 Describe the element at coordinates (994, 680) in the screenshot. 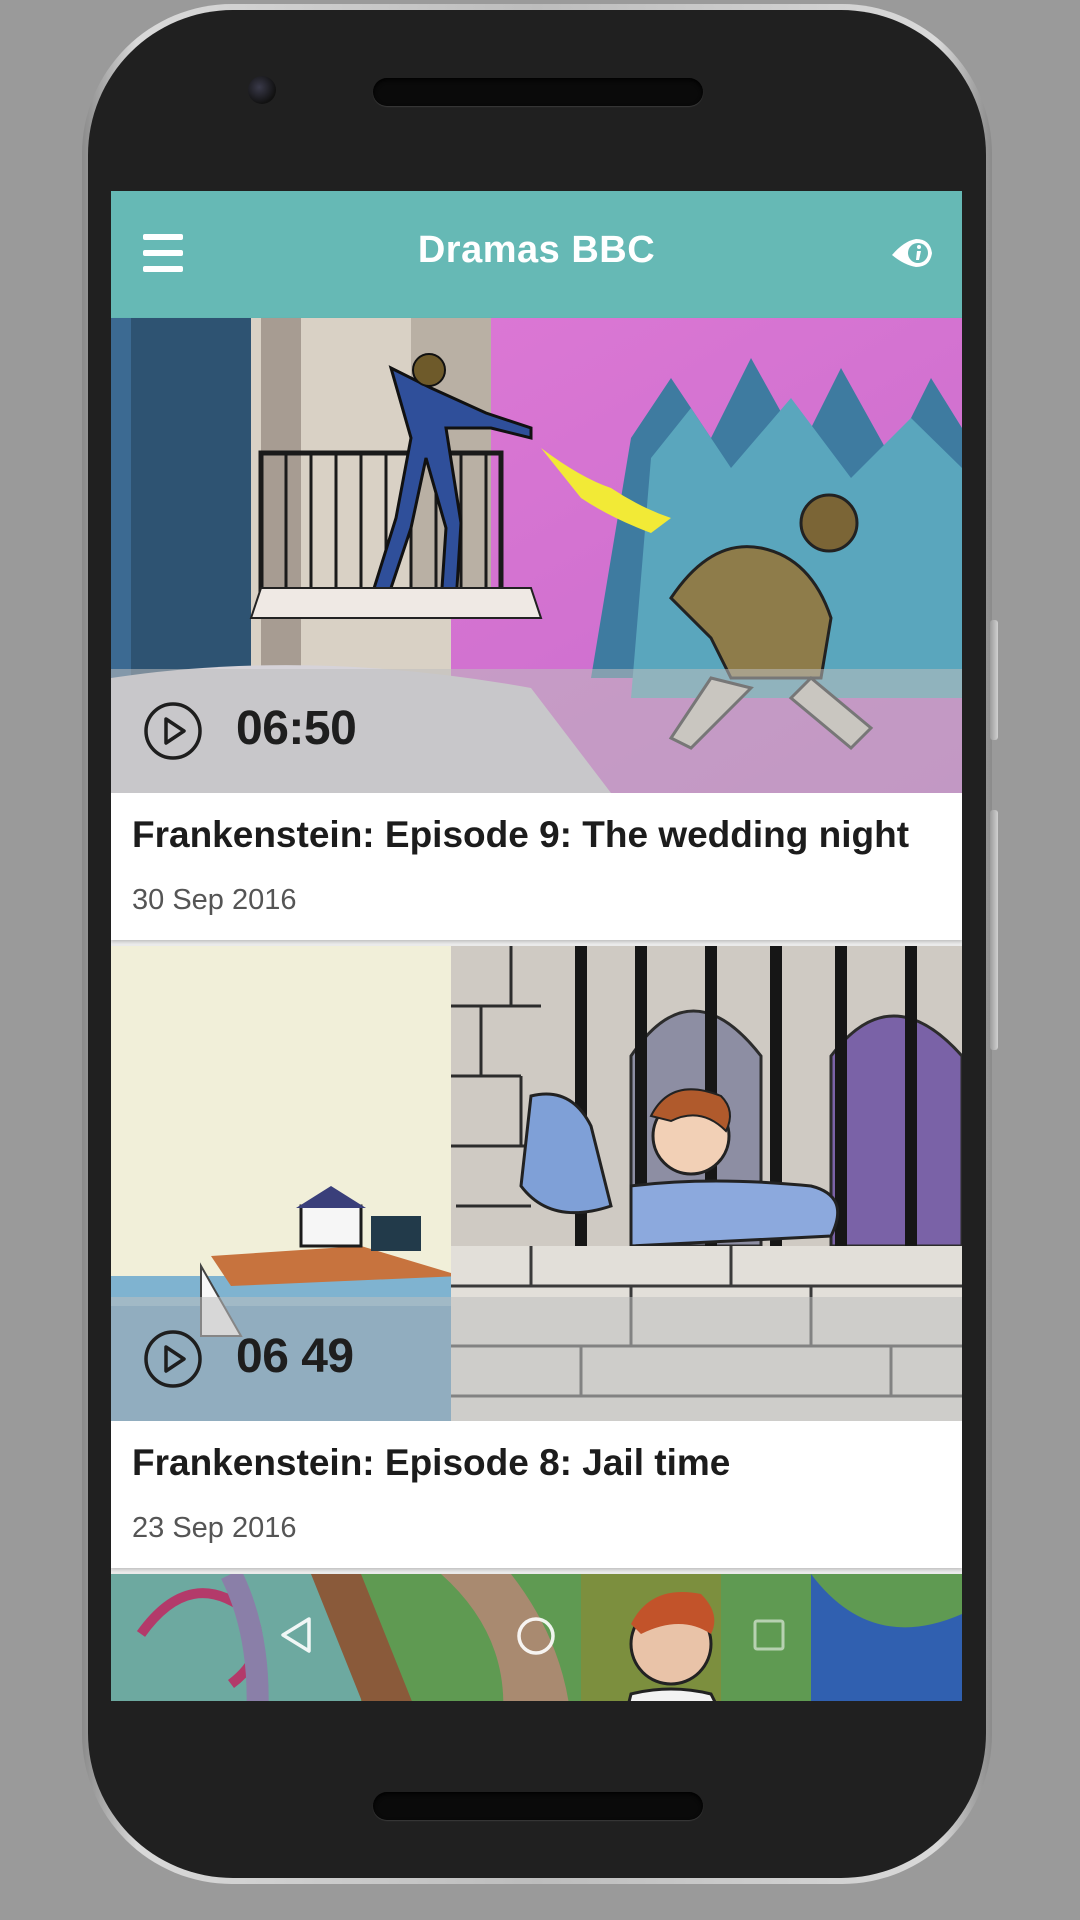

I see `volume-button` at that location.